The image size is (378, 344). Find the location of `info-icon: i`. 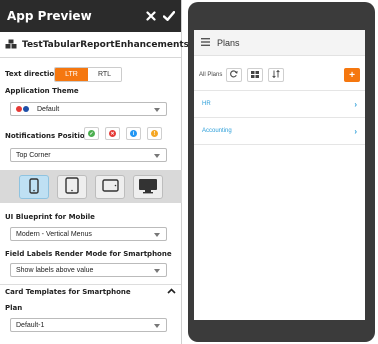

info-icon: i is located at coordinates (133, 133).